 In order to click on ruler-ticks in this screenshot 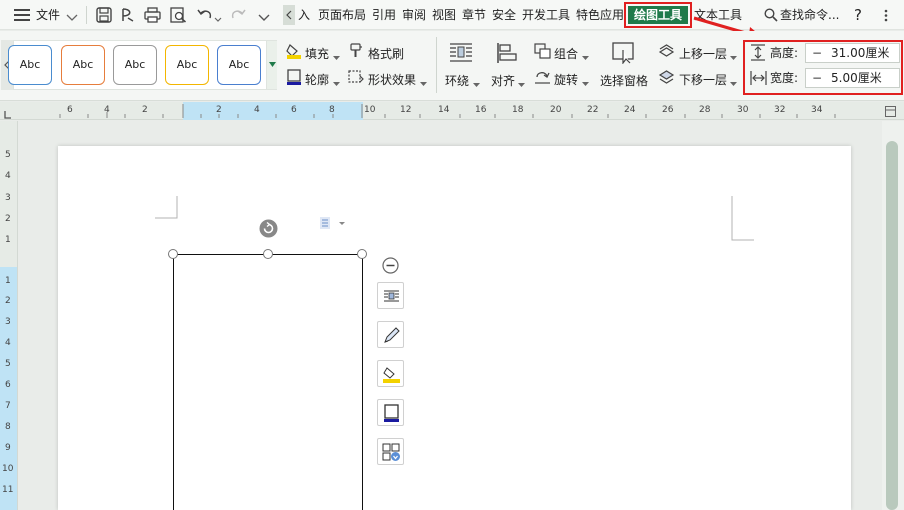, I will do `click(447, 111)`.